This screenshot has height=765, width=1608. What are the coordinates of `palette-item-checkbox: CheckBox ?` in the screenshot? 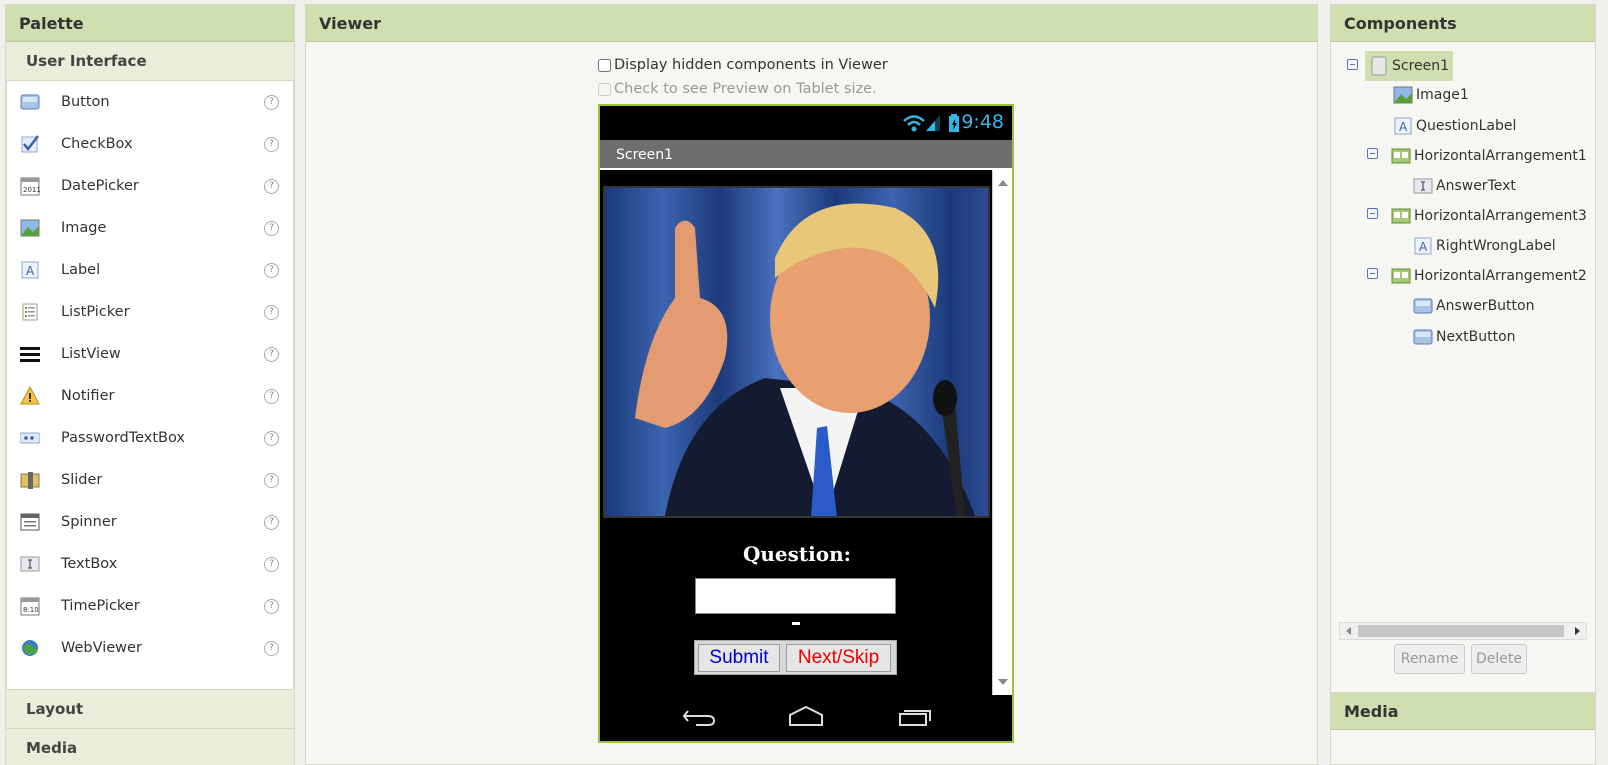 It's located at (150, 144).